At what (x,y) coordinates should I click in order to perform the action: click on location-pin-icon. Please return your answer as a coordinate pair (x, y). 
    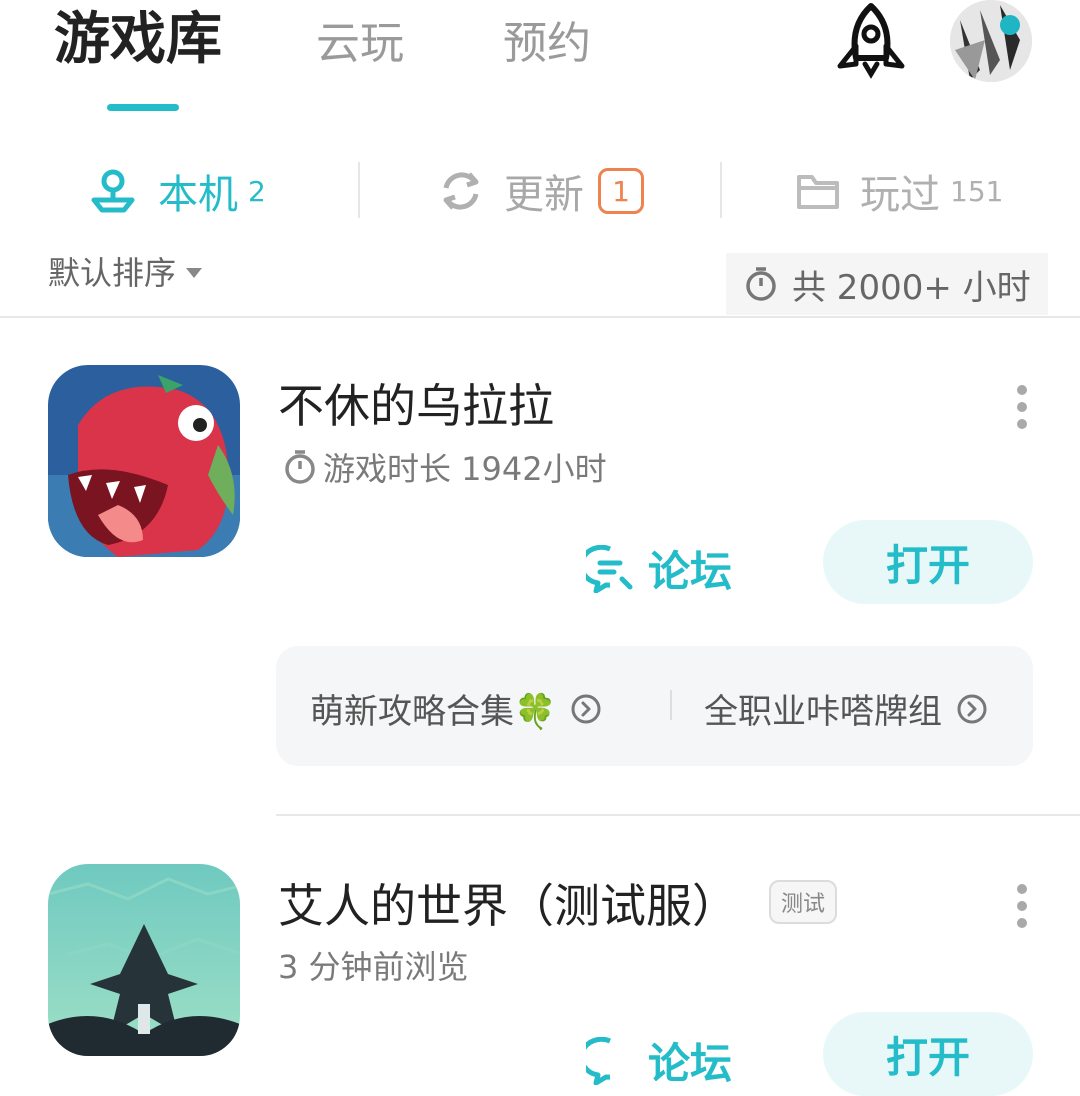
    Looking at the image, I should click on (113, 191).